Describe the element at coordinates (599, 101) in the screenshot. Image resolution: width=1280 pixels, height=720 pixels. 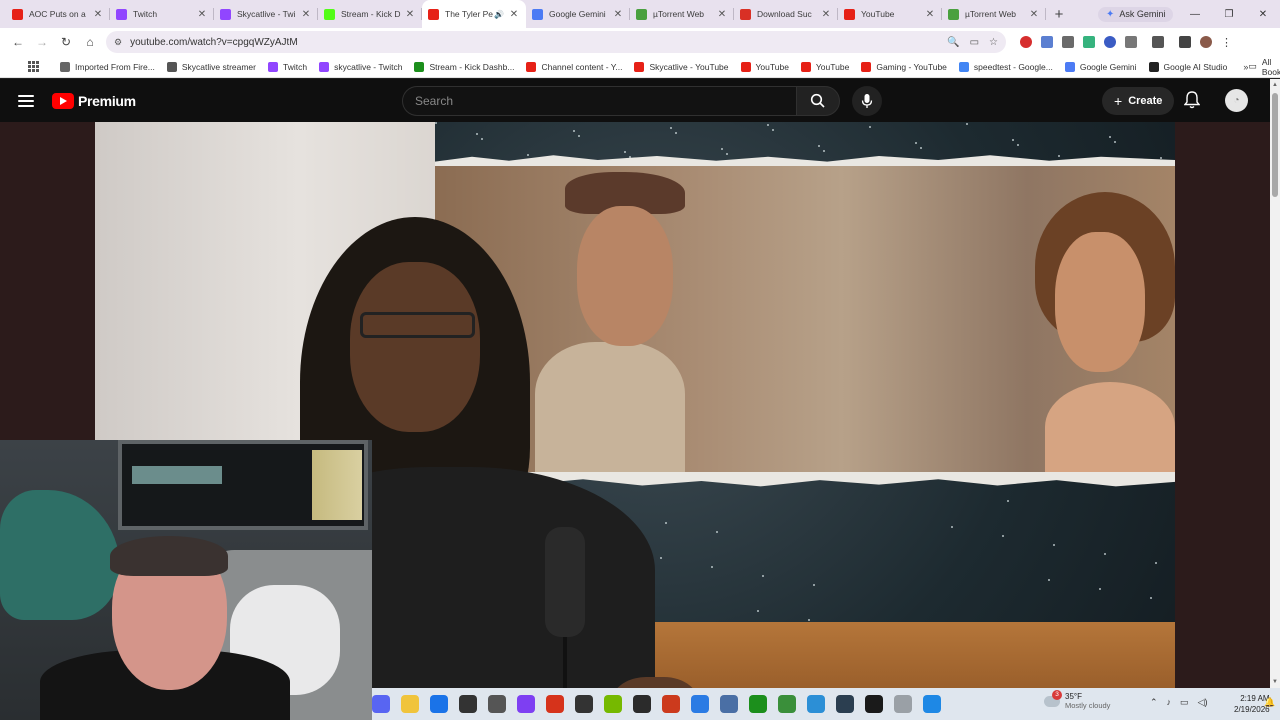
I see `search-input` at that location.